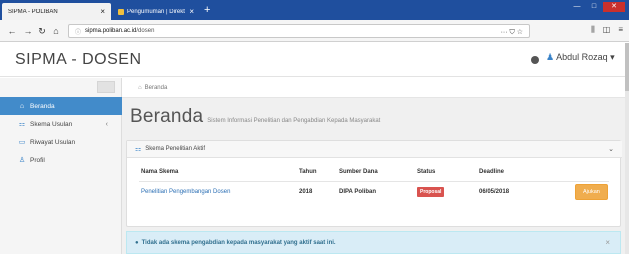 The image size is (629, 254). Describe the element at coordinates (299, 31) in the screenshot. I see `address-bar: ⓘ sipma.poliban.ac.id /dosen ··· ⛉ ☆` at that location.